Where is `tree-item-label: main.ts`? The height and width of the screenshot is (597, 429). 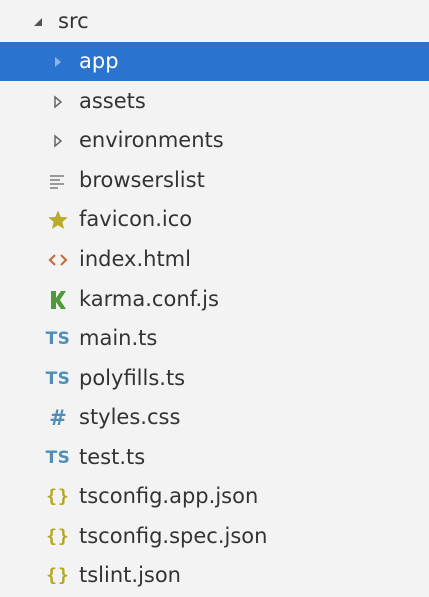 tree-item-label: main.ts is located at coordinates (118, 338).